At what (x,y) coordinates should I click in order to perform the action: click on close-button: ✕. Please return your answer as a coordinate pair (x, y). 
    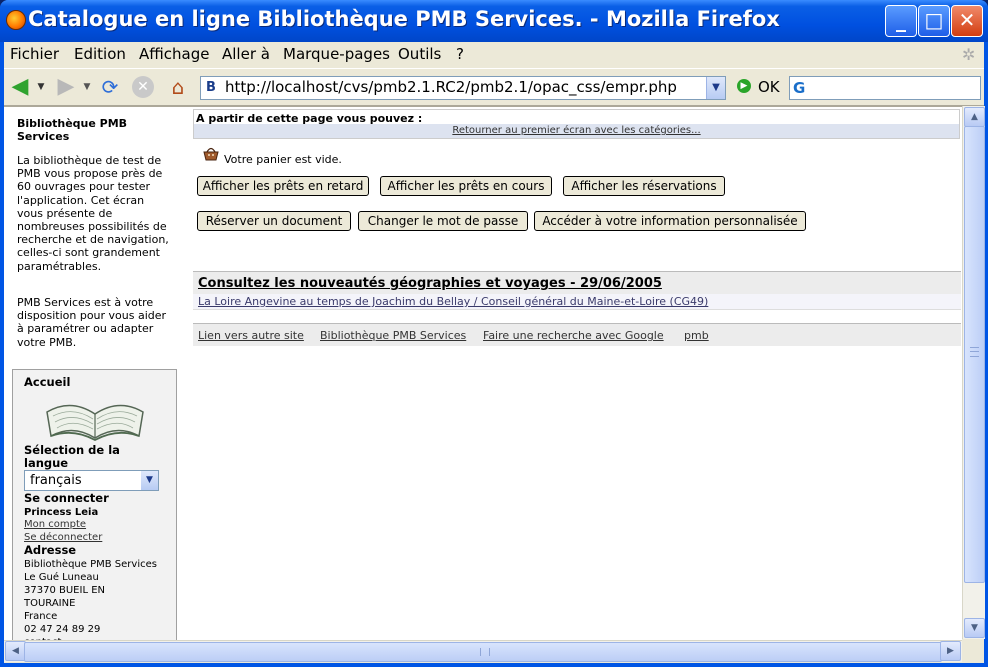
    Looking at the image, I should click on (967, 21).